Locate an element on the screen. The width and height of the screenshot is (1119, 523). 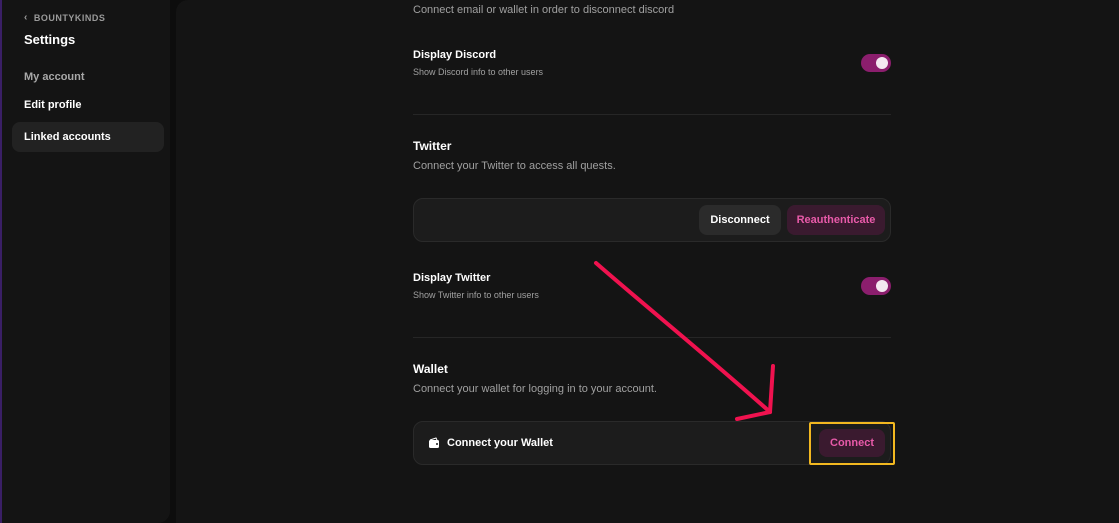
back-link: ‹ BOUNTYKINDS is located at coordinates (64, 17).